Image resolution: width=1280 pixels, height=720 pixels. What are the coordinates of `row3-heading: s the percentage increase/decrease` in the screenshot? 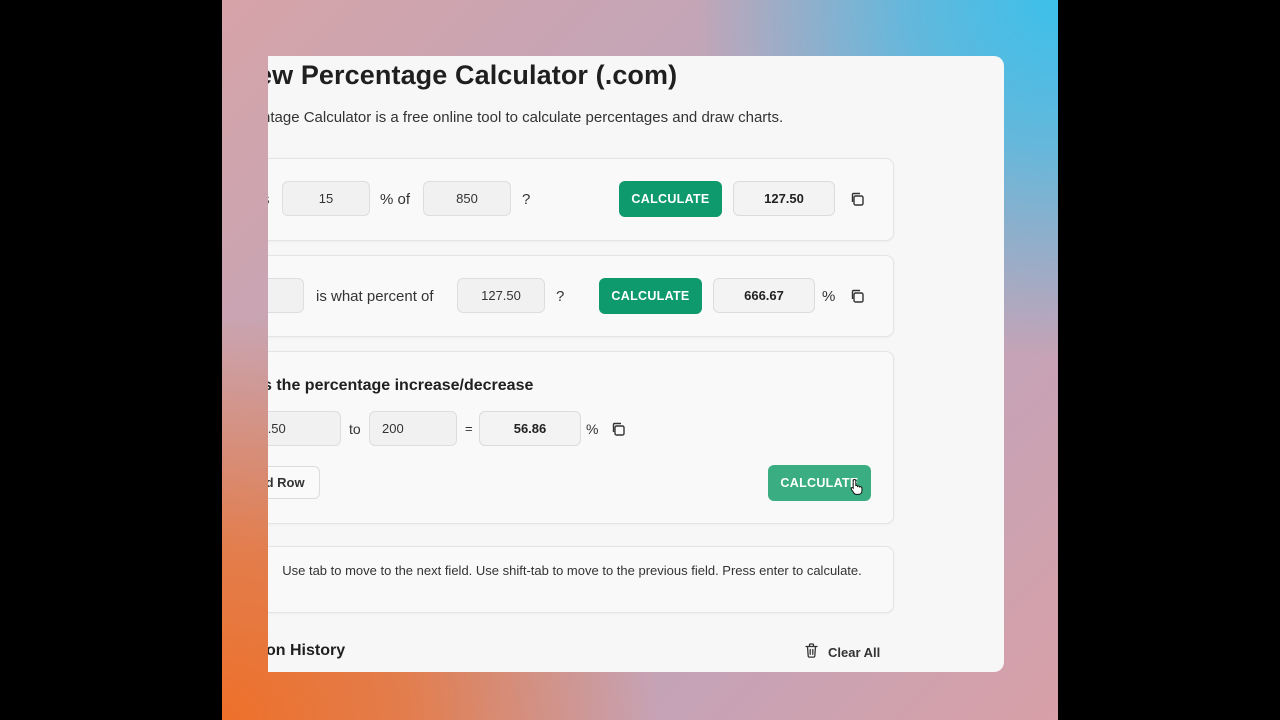 It's located at (401, 385).